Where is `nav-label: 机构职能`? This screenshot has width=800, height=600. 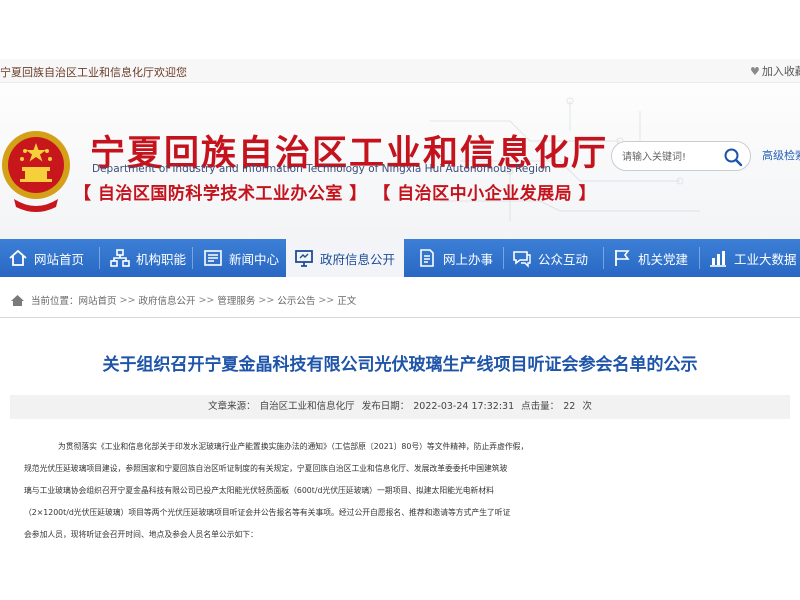 nav-label: 机构职能 is located at coordinates (161, 259).